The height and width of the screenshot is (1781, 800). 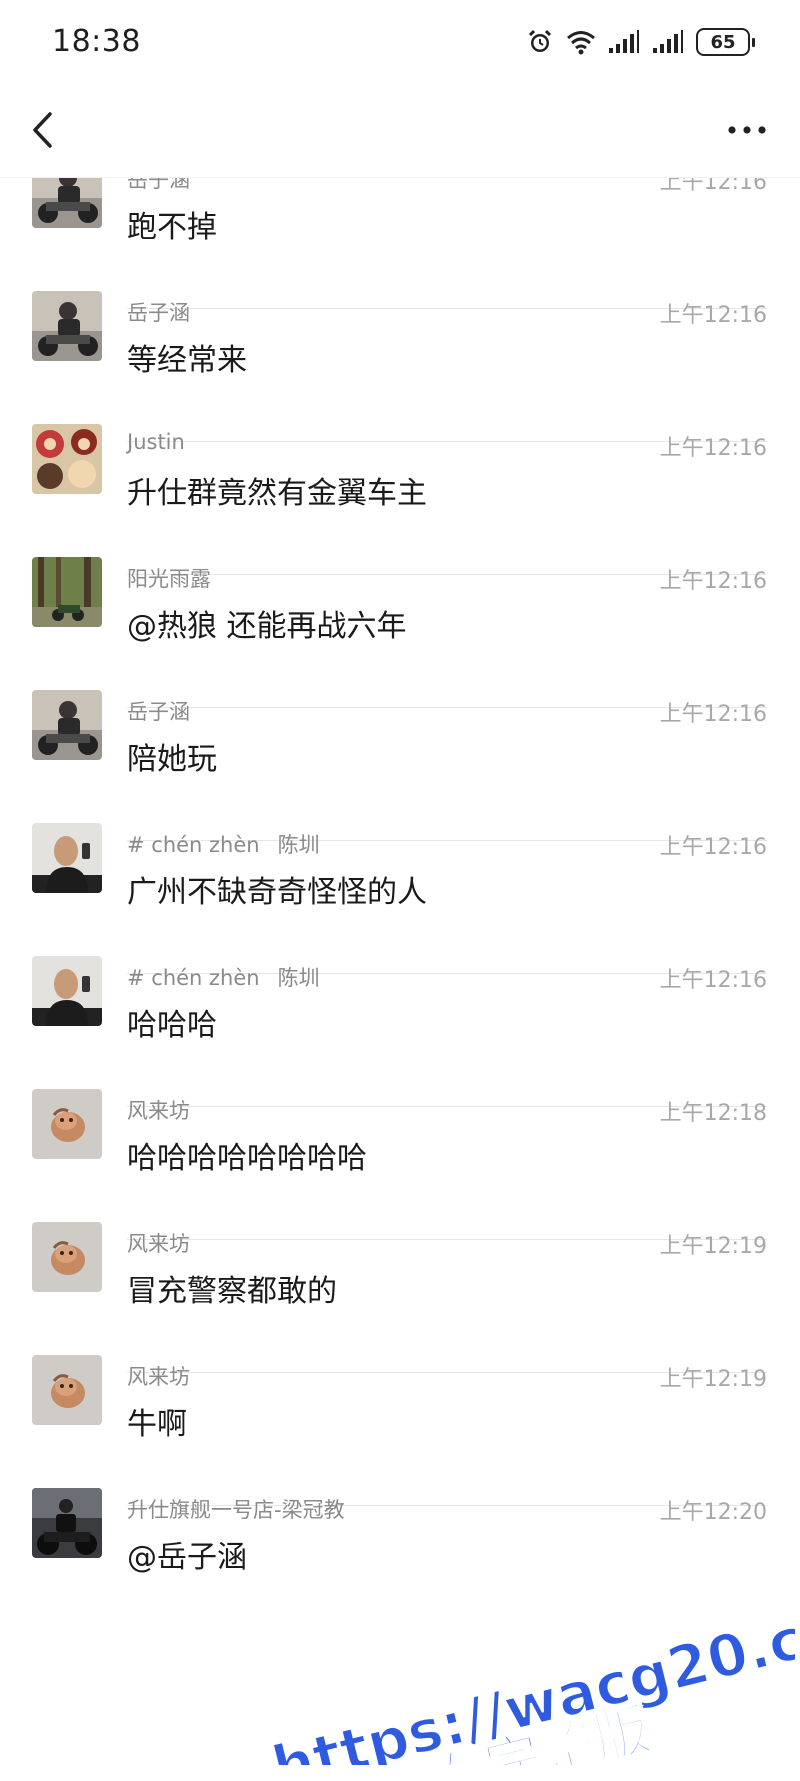 I want to click on sender-nickname: 阳光雨露, so click(x=169, y=579).